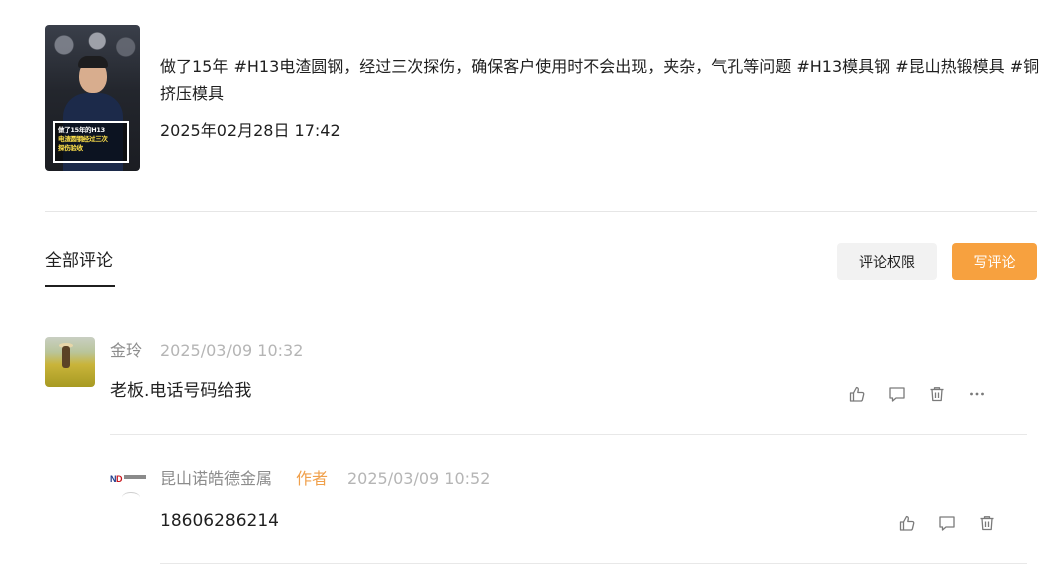 Image resolution: width=1059 pixels, height=566 pixels. I want to click on video-date: 2025年02月28日 17:42, so click(250, 130).